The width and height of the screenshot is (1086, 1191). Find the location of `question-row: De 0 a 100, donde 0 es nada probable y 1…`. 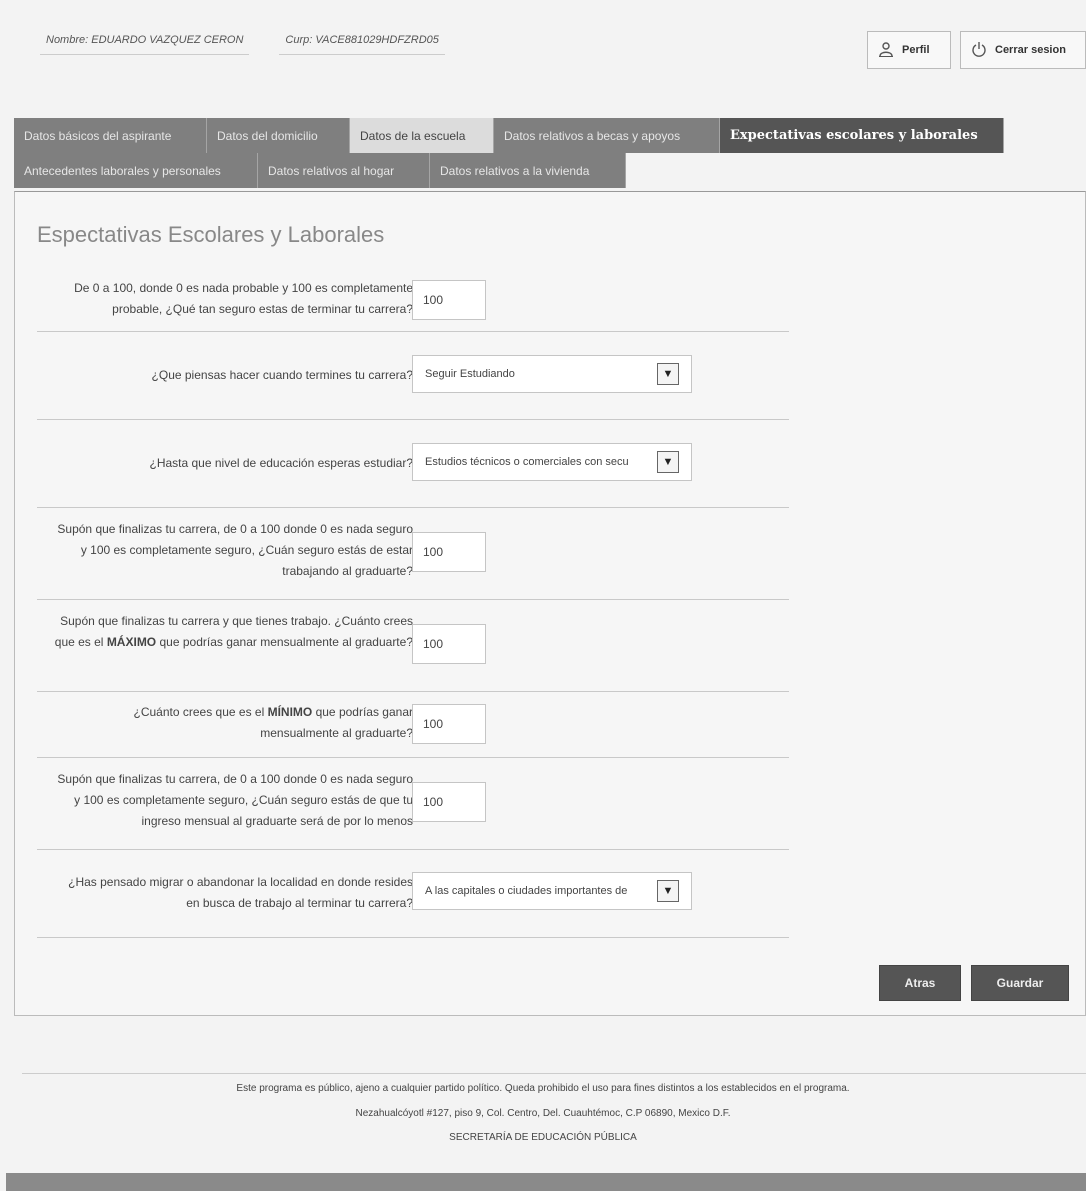

question-row: De 0 a 100, donde 0 es nada probable y 1… is located at coordinates (413, 302).